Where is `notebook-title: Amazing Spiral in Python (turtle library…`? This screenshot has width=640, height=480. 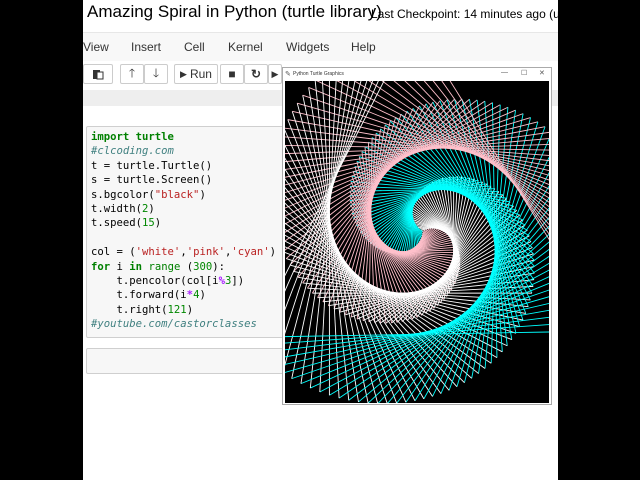 notebook-title: Amazing Spiral in Python (turtle library… is located at coordinates (234, 12).